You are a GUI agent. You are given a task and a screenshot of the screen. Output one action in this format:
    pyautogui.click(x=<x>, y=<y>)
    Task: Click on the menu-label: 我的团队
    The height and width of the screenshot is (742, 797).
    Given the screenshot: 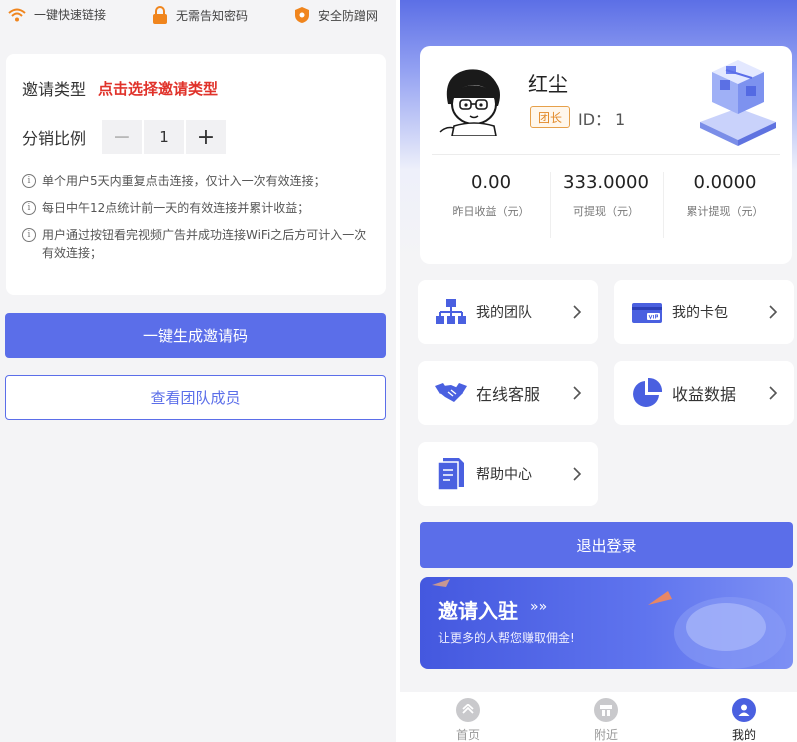 What is the action you would take?
    pyautogui.click(x=504, y=313)
    